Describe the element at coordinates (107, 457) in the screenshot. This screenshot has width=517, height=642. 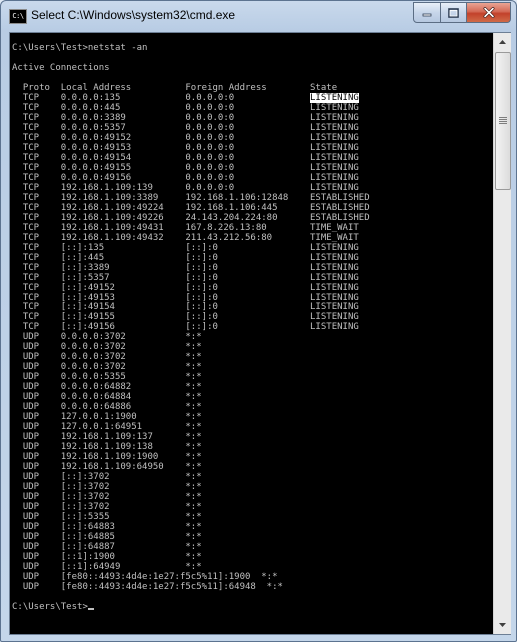
I see `console-line: UDP 192.168.1.109:1900 *:*` at that location.